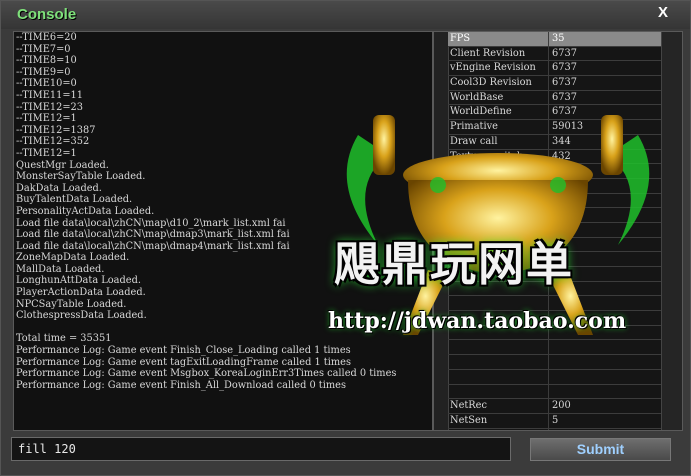 Image resolution: width=691 pixels, height=476 pixels. Describe the element at coordinates (49, 95) in the screenshot. I see `log-line: --TIME11=11` at that location.